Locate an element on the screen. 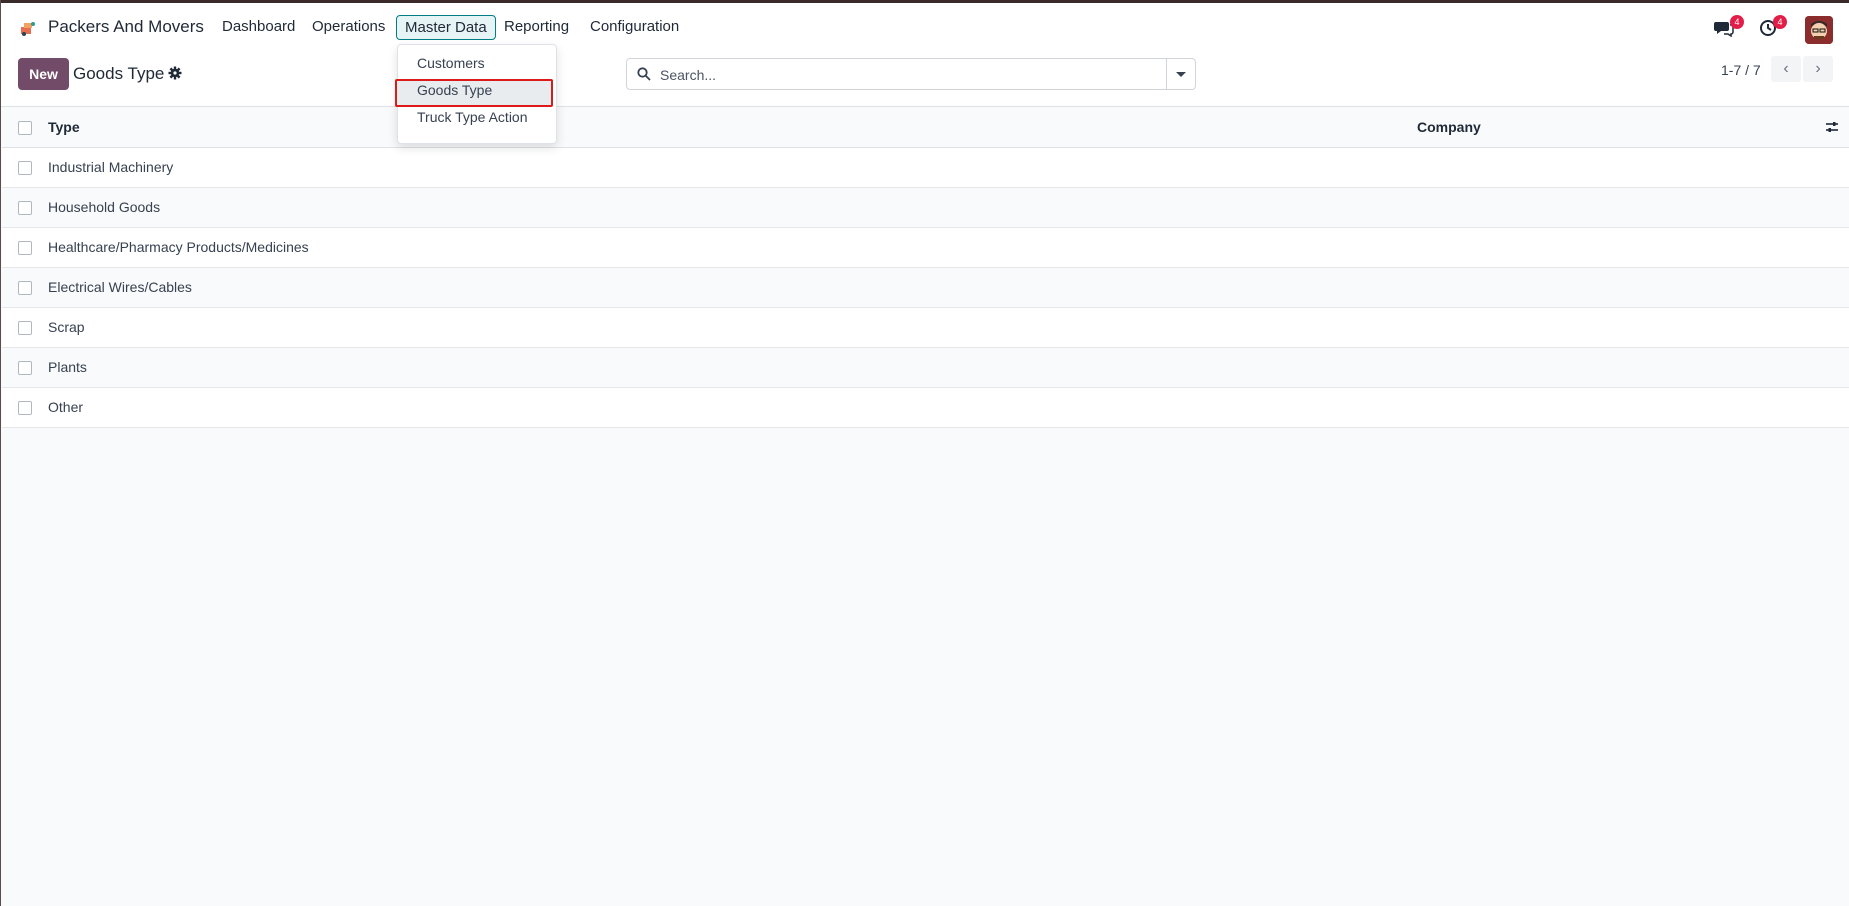 This screenshot has height=906, width=1849. column-header-type: Type is located at coordinates (64, 127).